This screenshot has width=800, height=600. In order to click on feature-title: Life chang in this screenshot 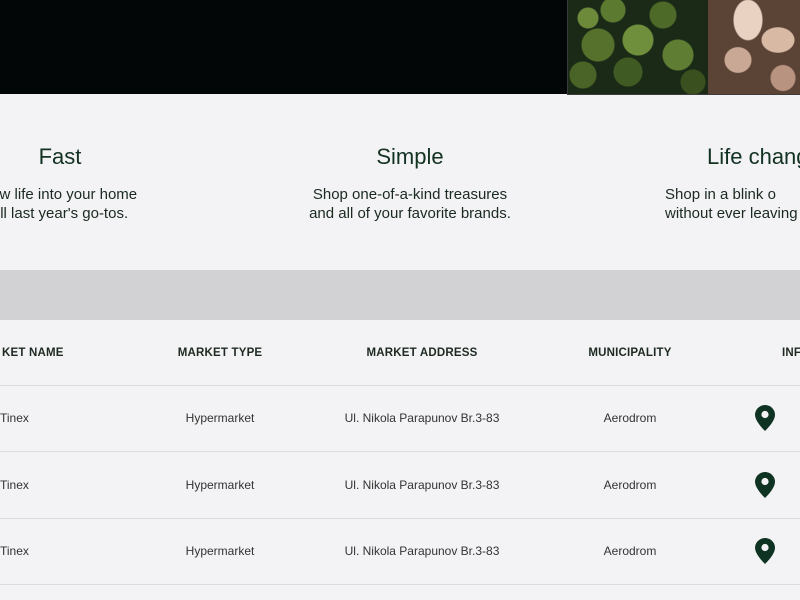, I will do `click(753, 156)`.